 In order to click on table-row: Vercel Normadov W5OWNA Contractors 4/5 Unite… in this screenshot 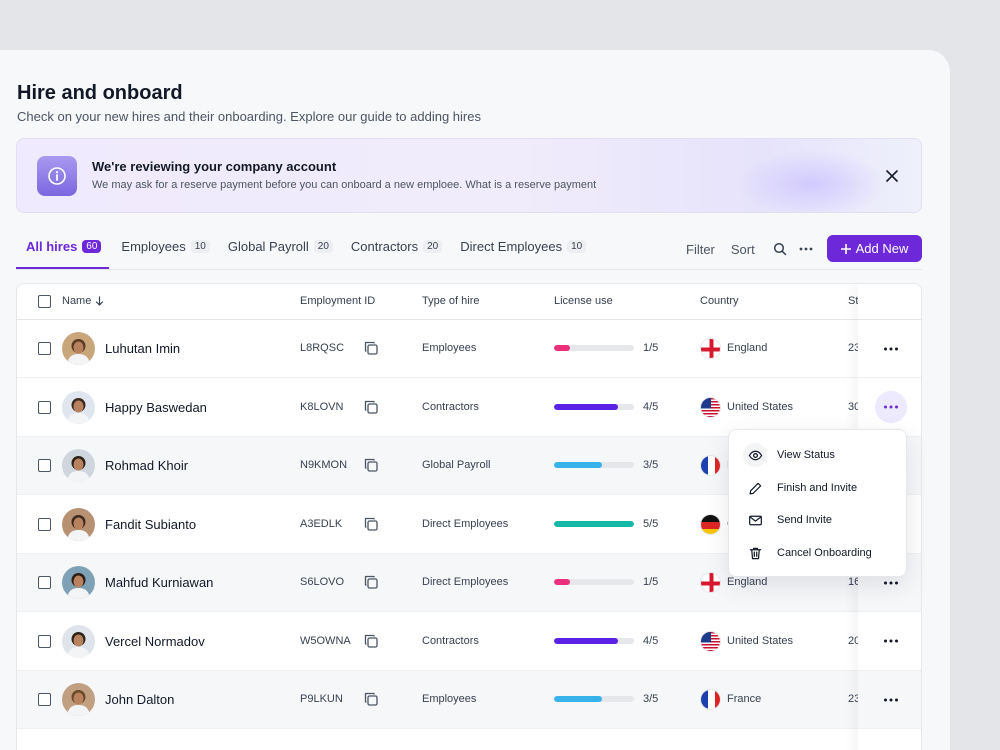, I will do `click(469, 642)`.